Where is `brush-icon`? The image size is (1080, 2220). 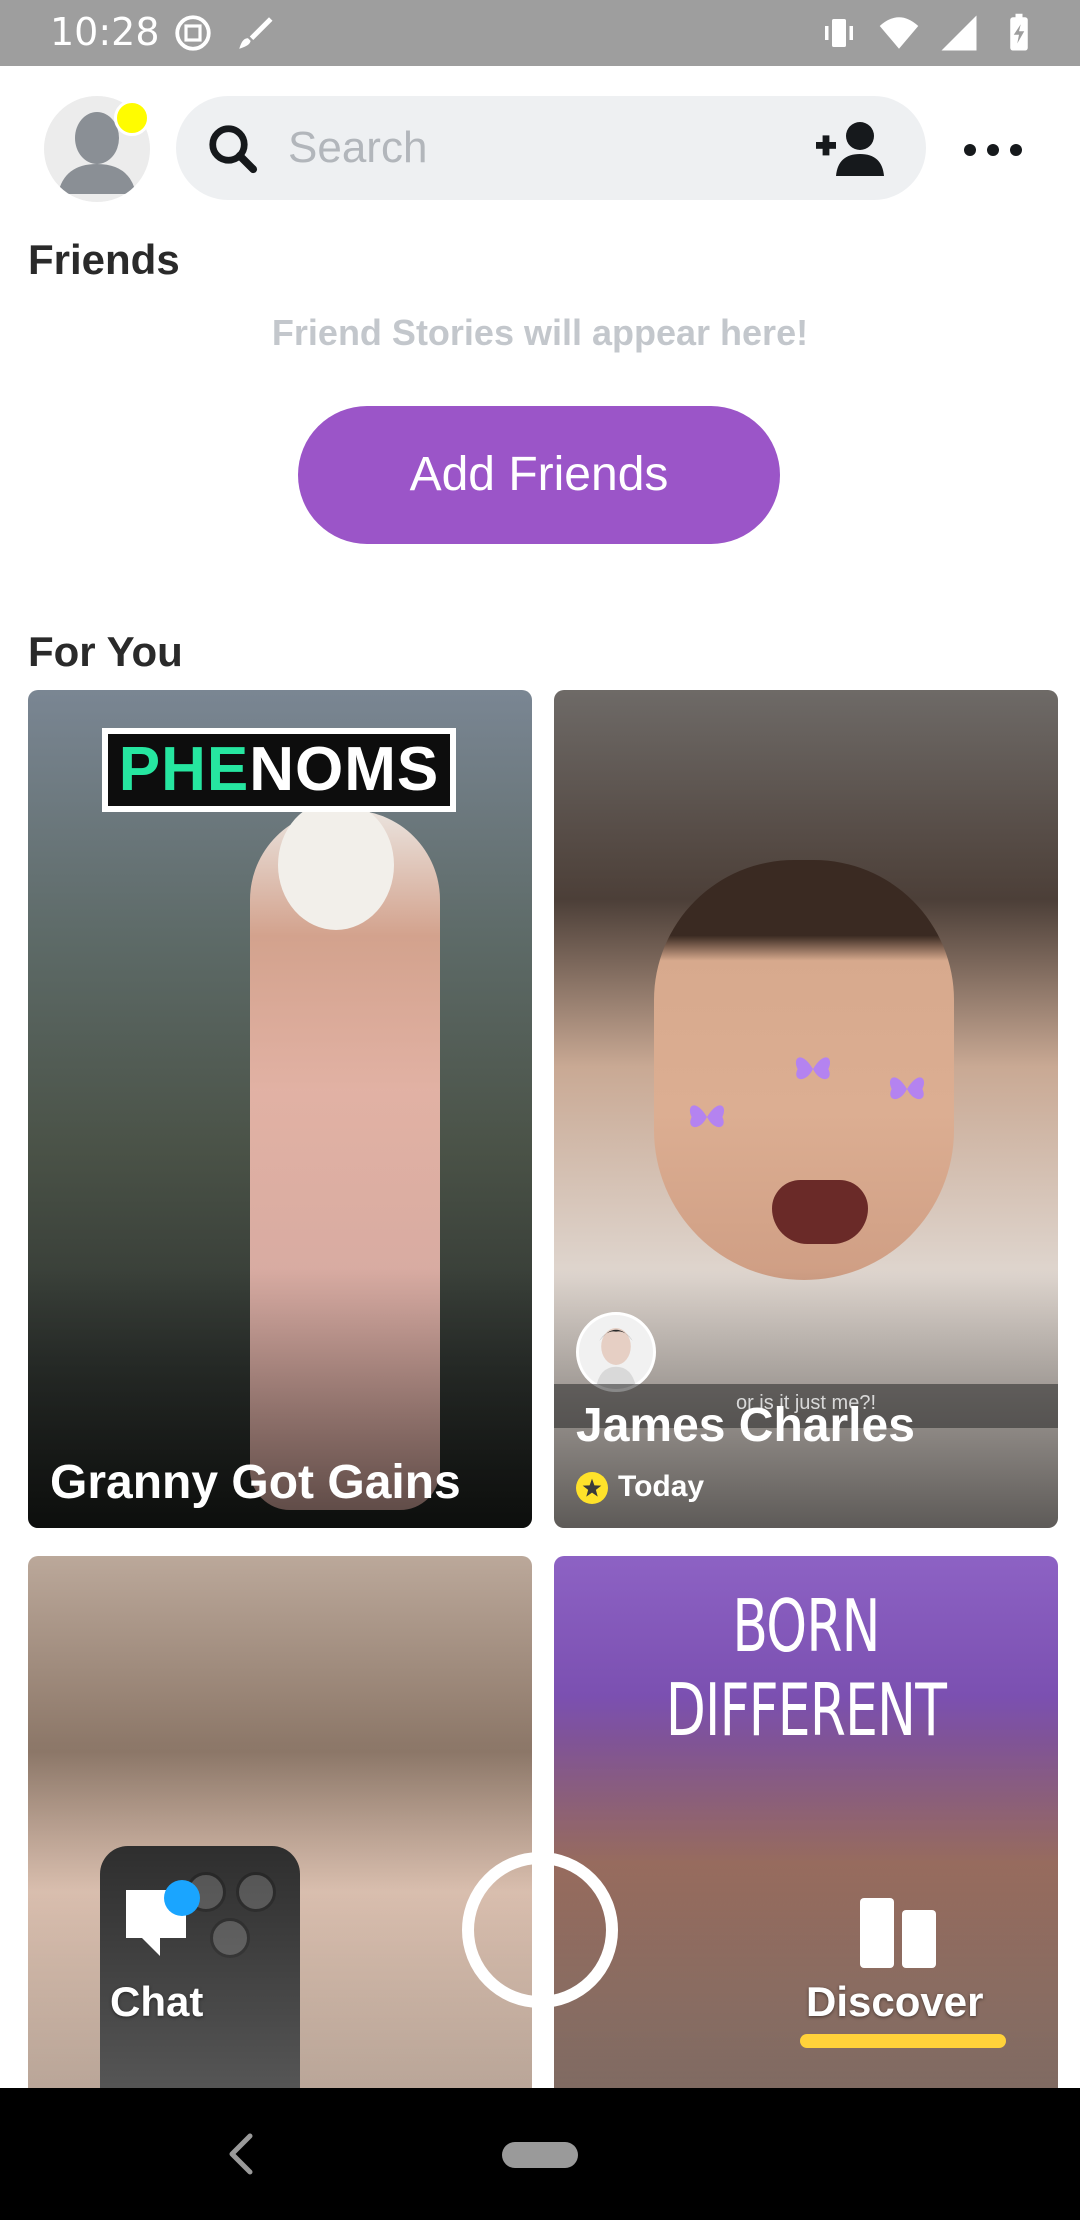
brush-icon is located at coordinates (256, 33).